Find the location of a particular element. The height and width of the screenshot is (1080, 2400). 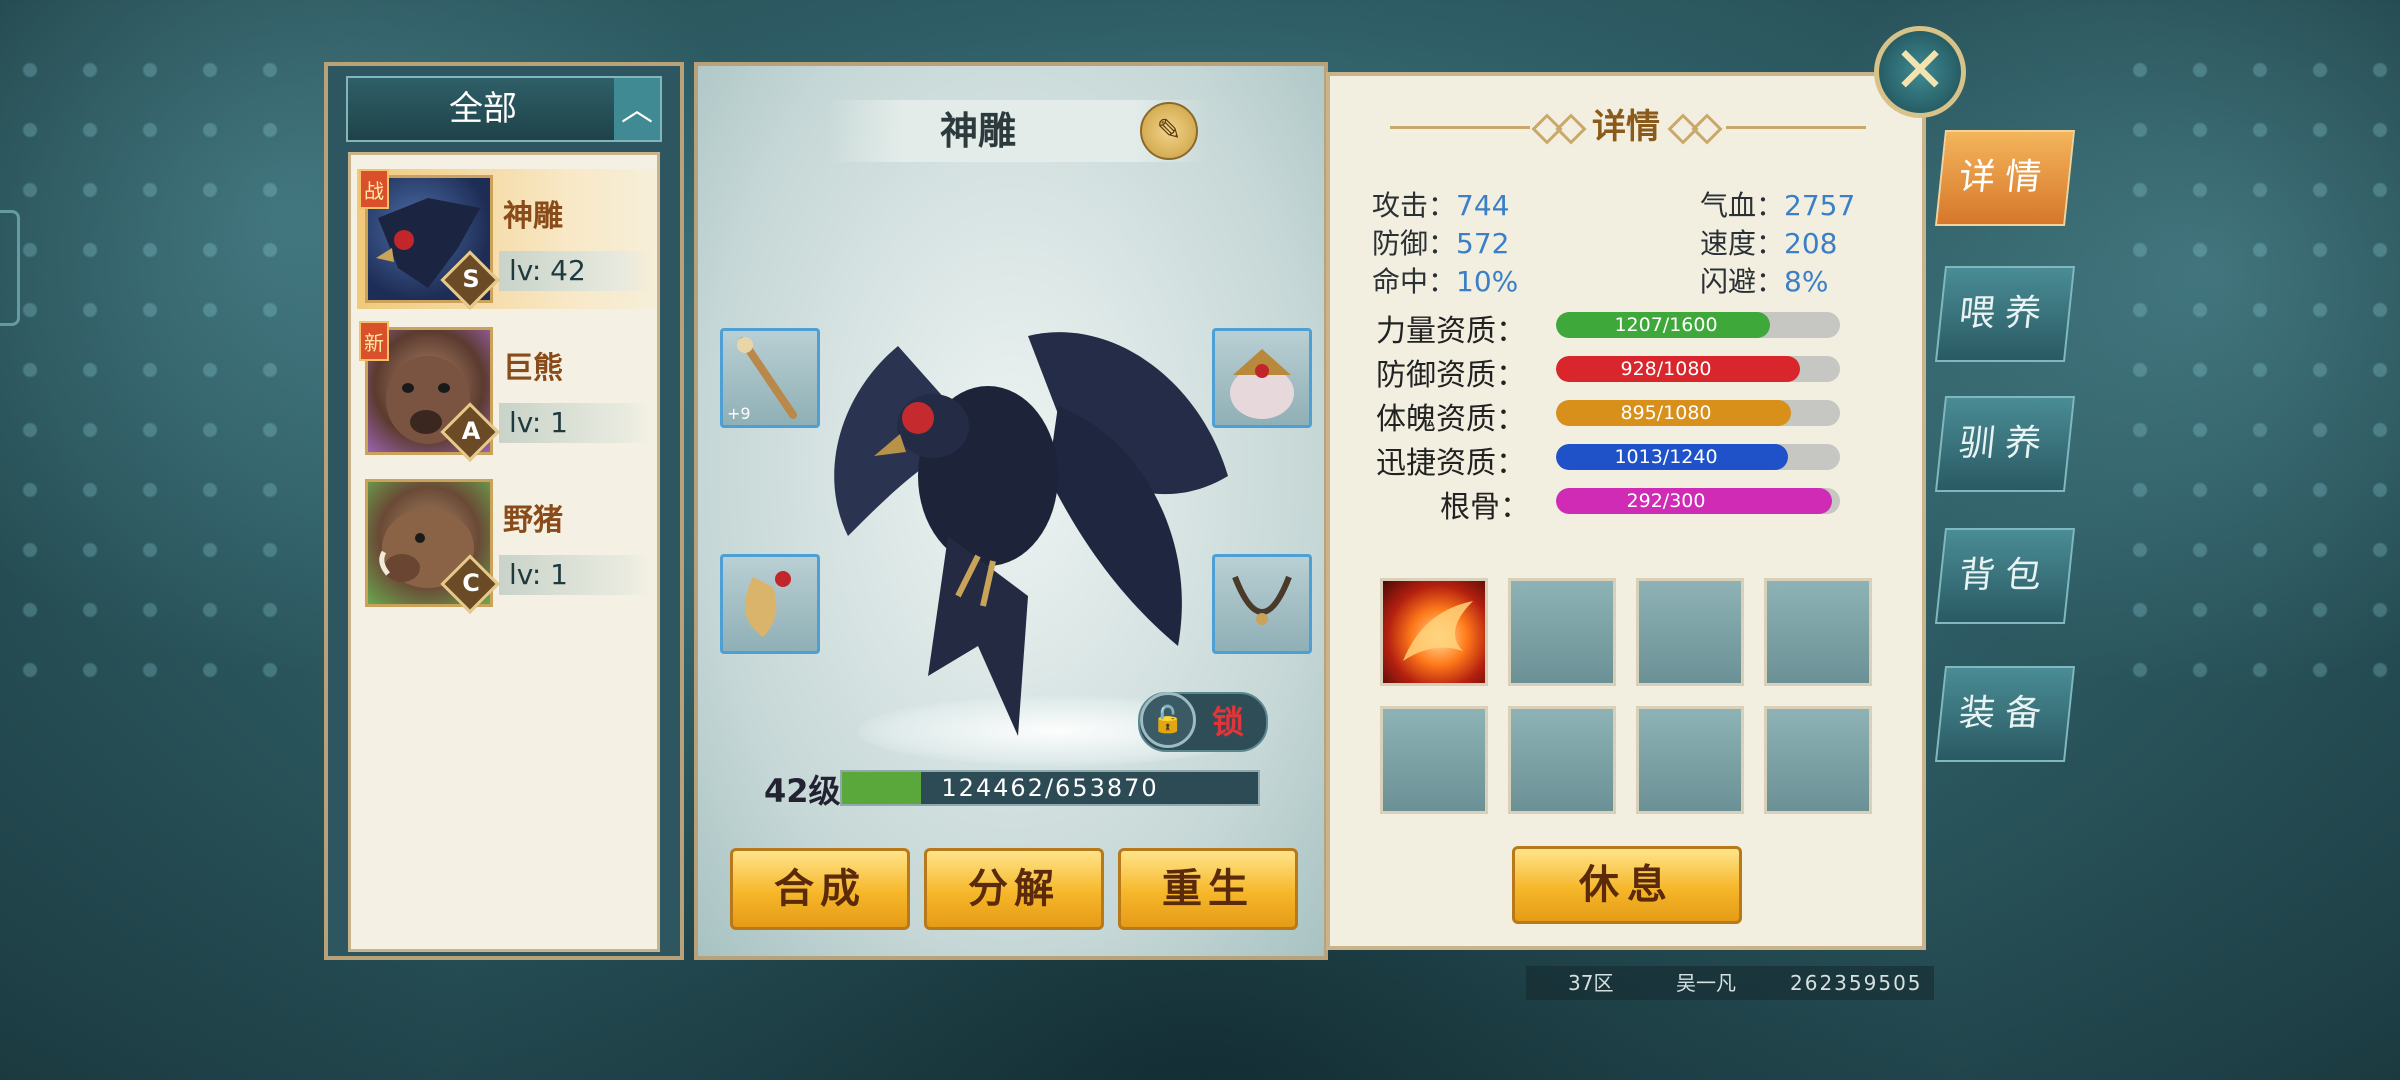

aptitude-bar: 895/1080 is located at coordinates (1698, 413).